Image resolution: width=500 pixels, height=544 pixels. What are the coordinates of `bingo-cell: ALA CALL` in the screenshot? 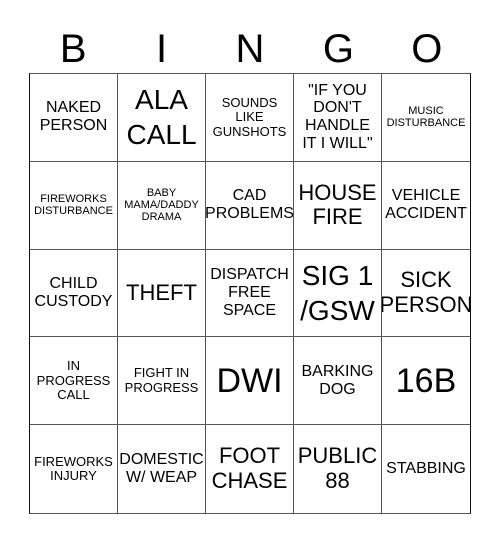 It's located at (162, 118).